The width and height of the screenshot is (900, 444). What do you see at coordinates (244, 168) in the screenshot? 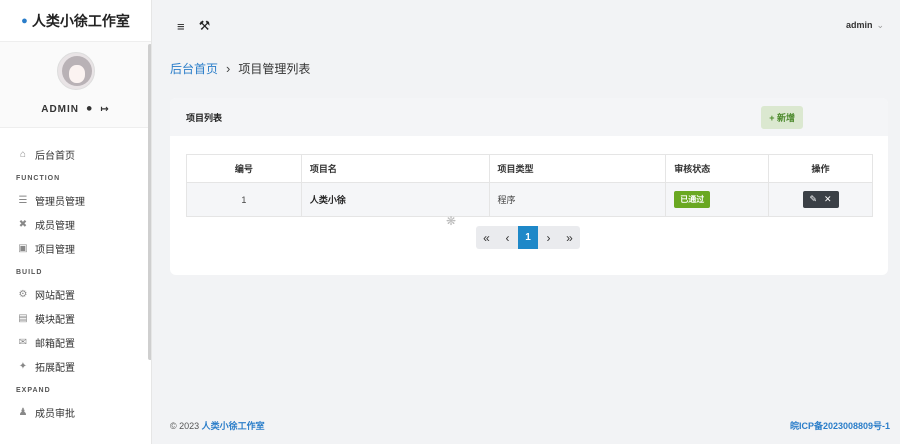
I see `column-header-id: 编号` at bounding box center [244, 168].